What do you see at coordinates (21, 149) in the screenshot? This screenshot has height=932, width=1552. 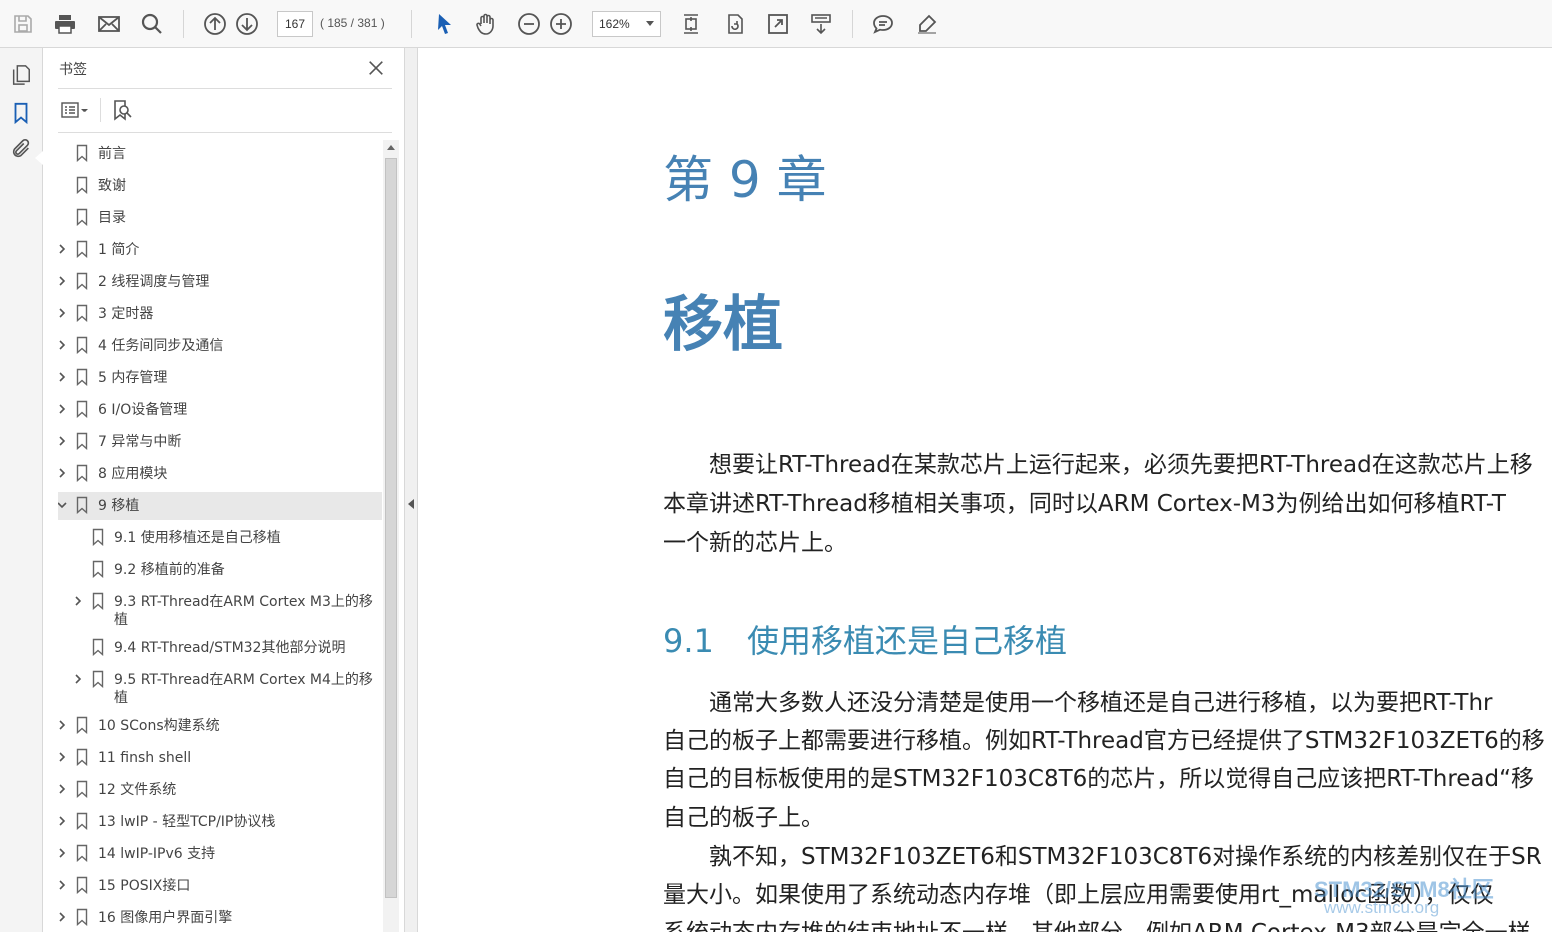 I see `attachments-icon` at bounding box center [21, 149].